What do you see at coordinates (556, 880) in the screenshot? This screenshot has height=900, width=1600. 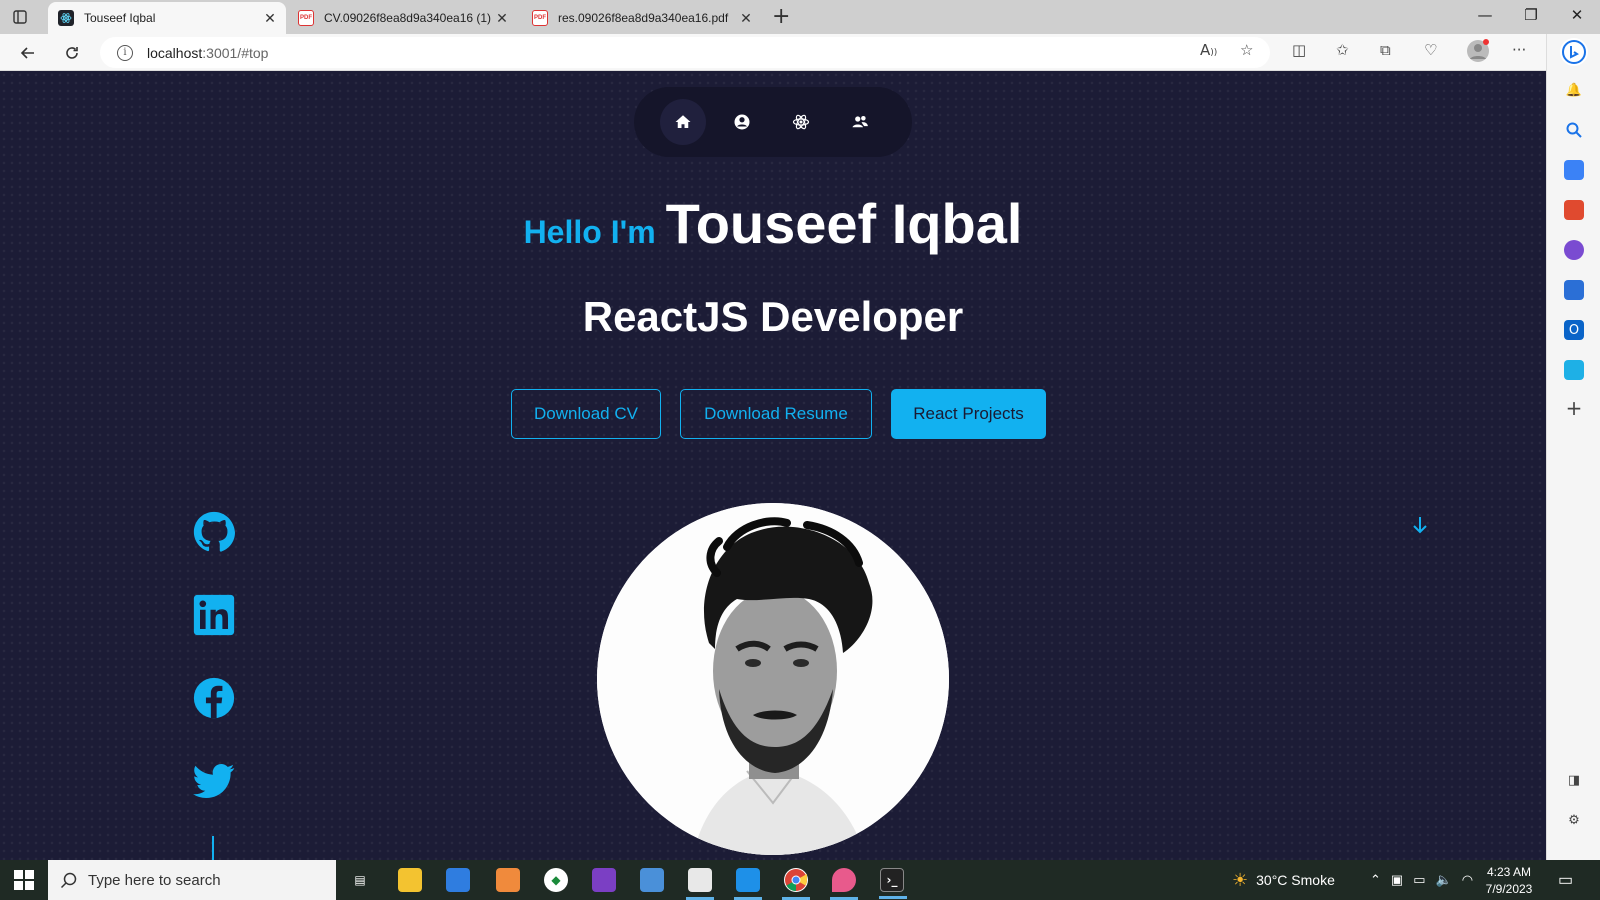 I see `mongodb-compass-icon: ◆` at bounding box center [556, 880].